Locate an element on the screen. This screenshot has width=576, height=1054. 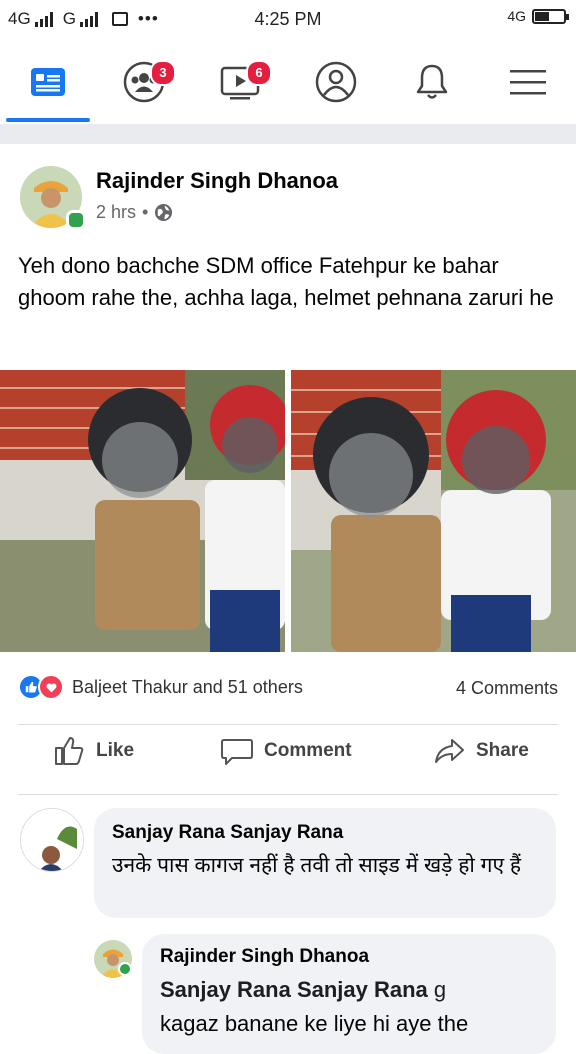
comment-author-1: Sanjay Rana Sanjay Rana is located at coordinates (227, 833).